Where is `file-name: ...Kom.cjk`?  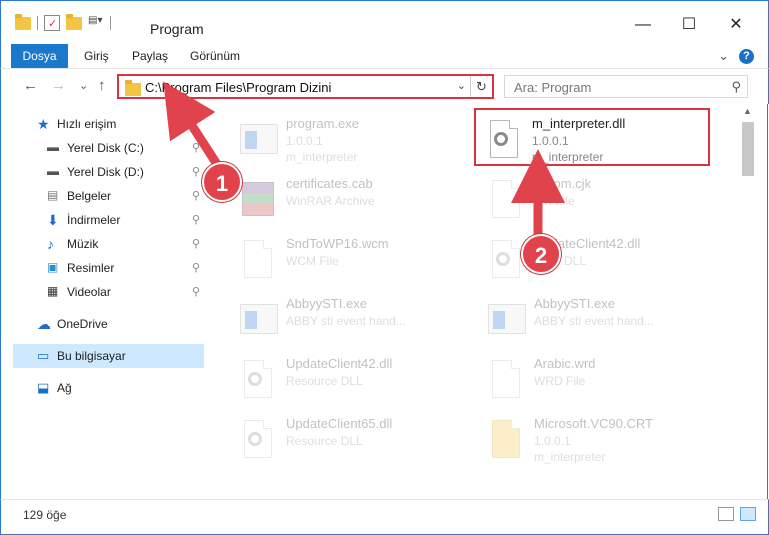 file-name: ...Kom.cjk is located at coordinates (563, 183).